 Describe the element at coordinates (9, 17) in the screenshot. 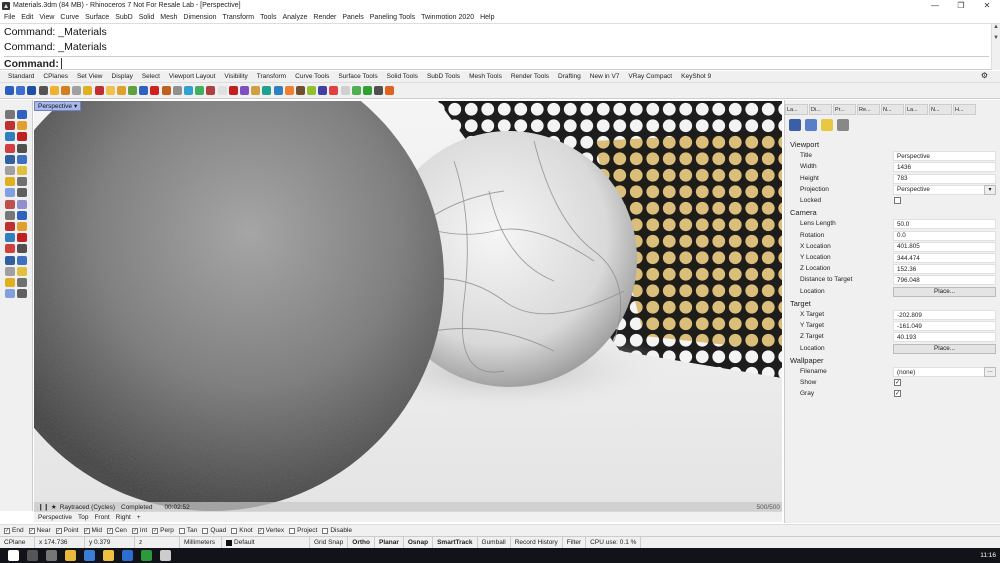

I see `menu-file: File` at that location.